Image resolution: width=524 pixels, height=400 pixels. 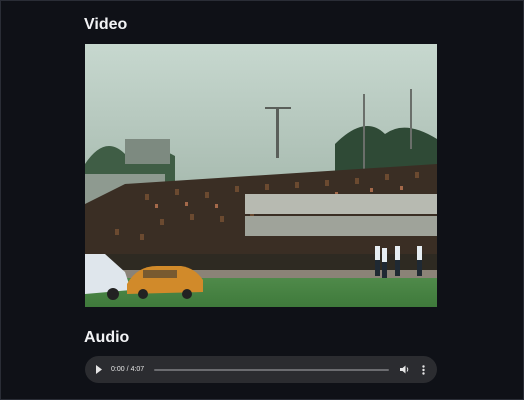 I want to click on play-icon, so click(x=99, y=370).